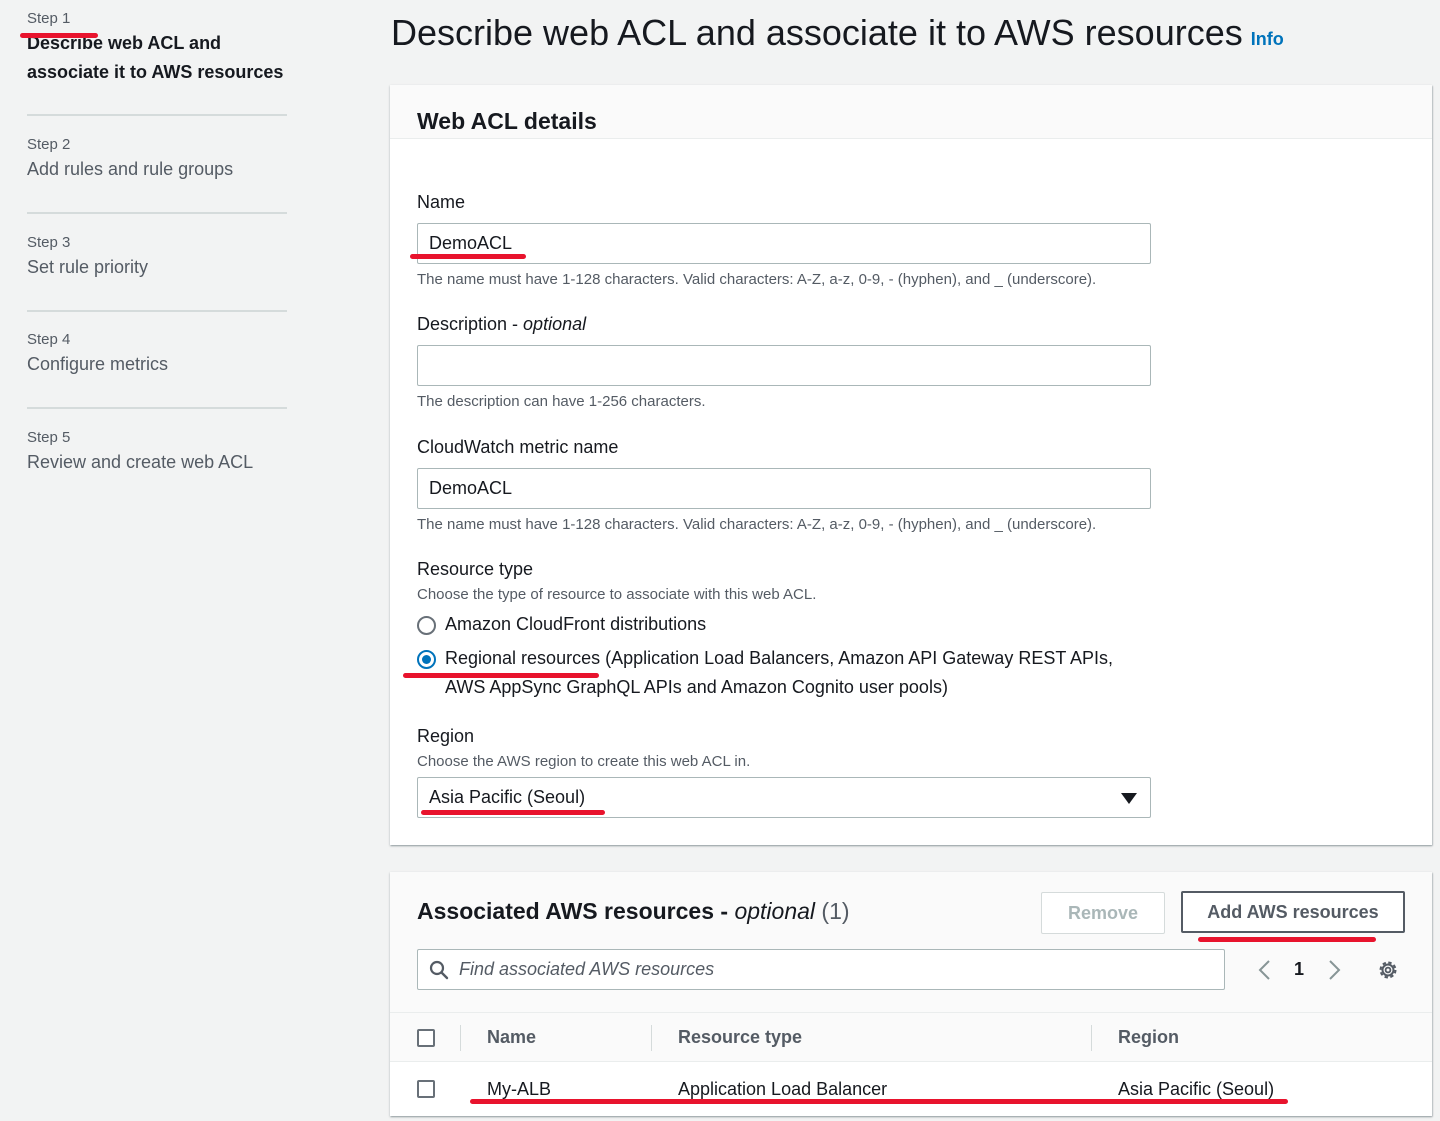 The height and width of the screenshot is (1121, 1440). Describe the element at coordinates (426, 659) in the screenshot. I see `radio-regional` at that location.